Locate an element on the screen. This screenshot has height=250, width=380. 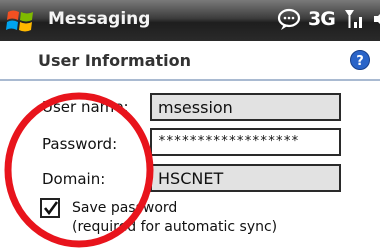
checkmark-icon is located at coordinates (51, 208).